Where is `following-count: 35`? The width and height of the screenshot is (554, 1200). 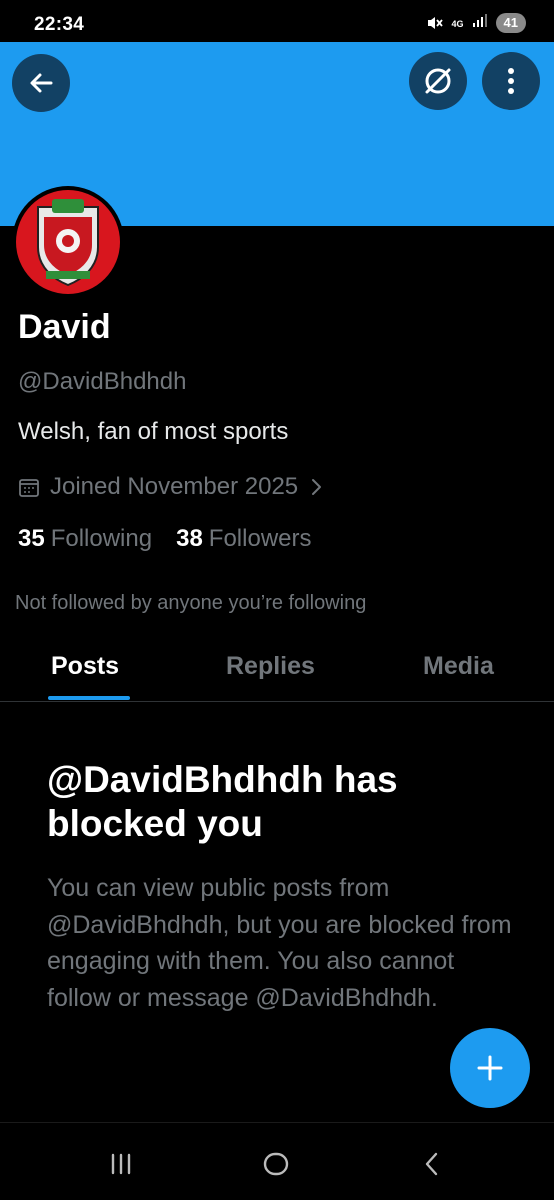
following-count: 35 is located at coordinates (31, 538).